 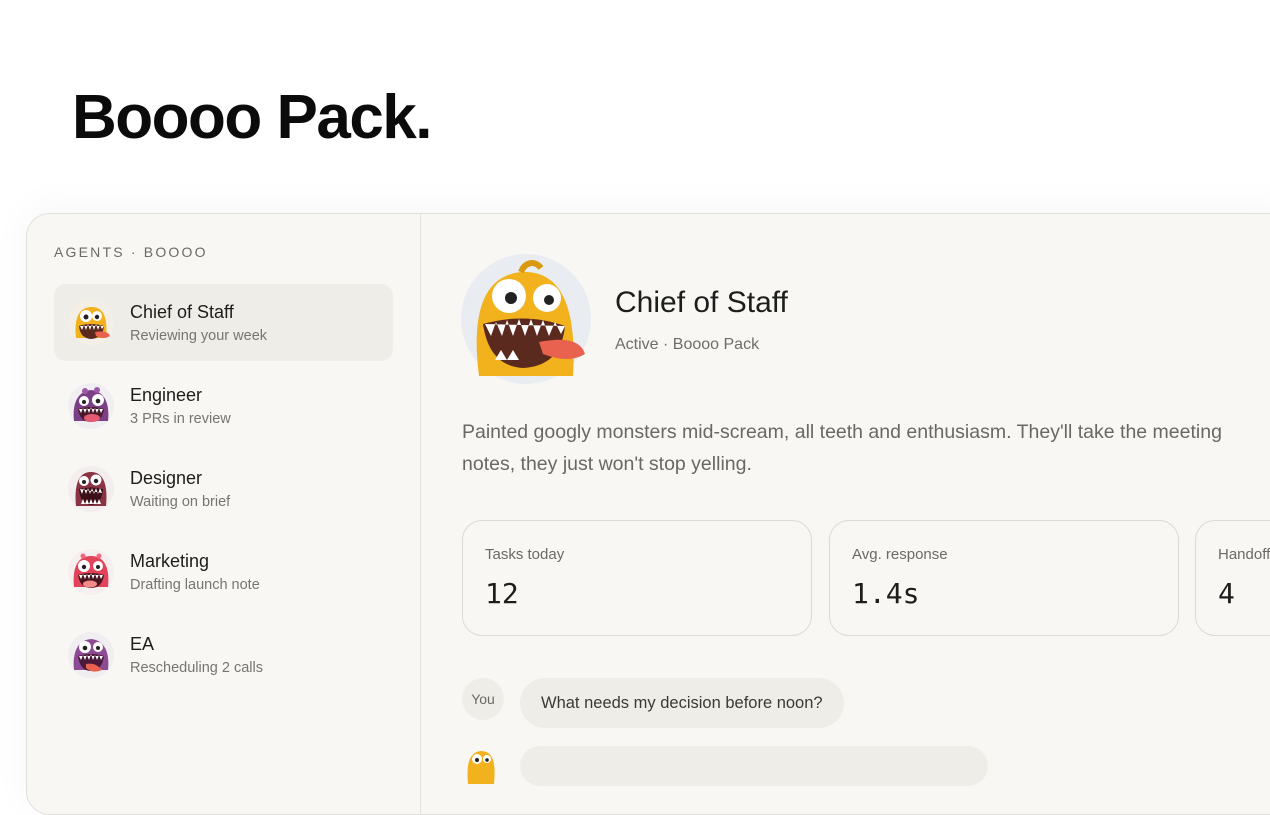 What do you see at coordinates (1244, 554) in the screenshot?
I see `stat-label: Handoff` at bounding box center [1244, 554].